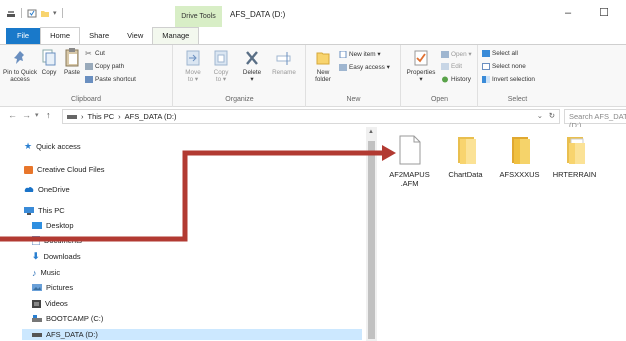  What do you see at coordinates (421, 58) in the screenshot?
I see `properties-check-icon` at bounding box center [421, 58].